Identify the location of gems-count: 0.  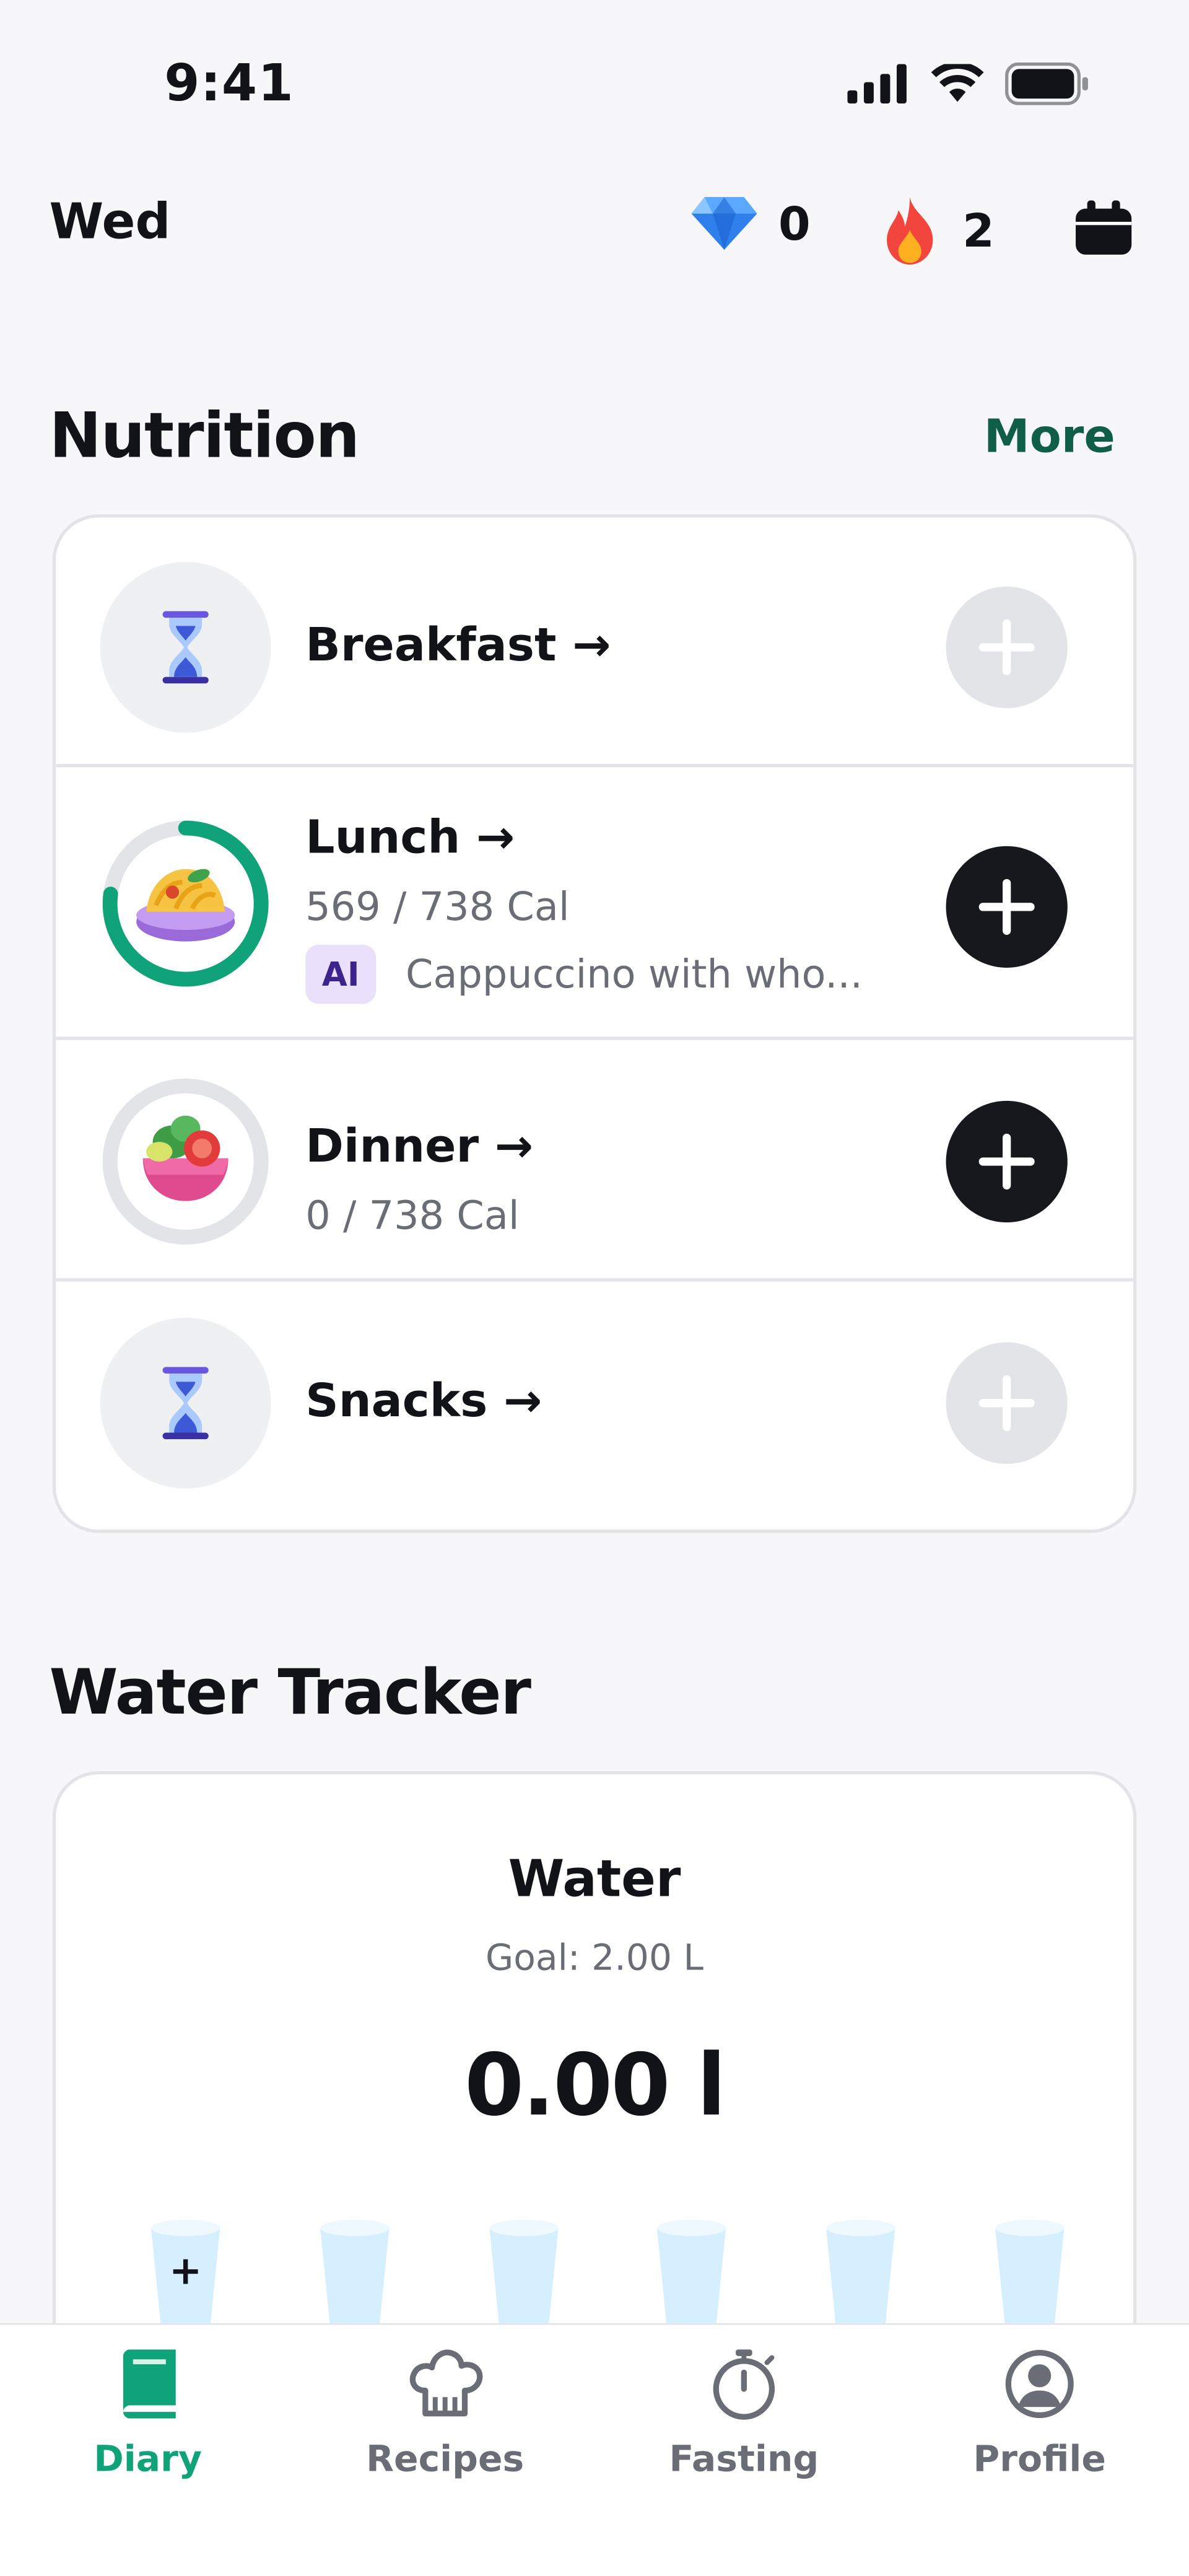
(794, 223).